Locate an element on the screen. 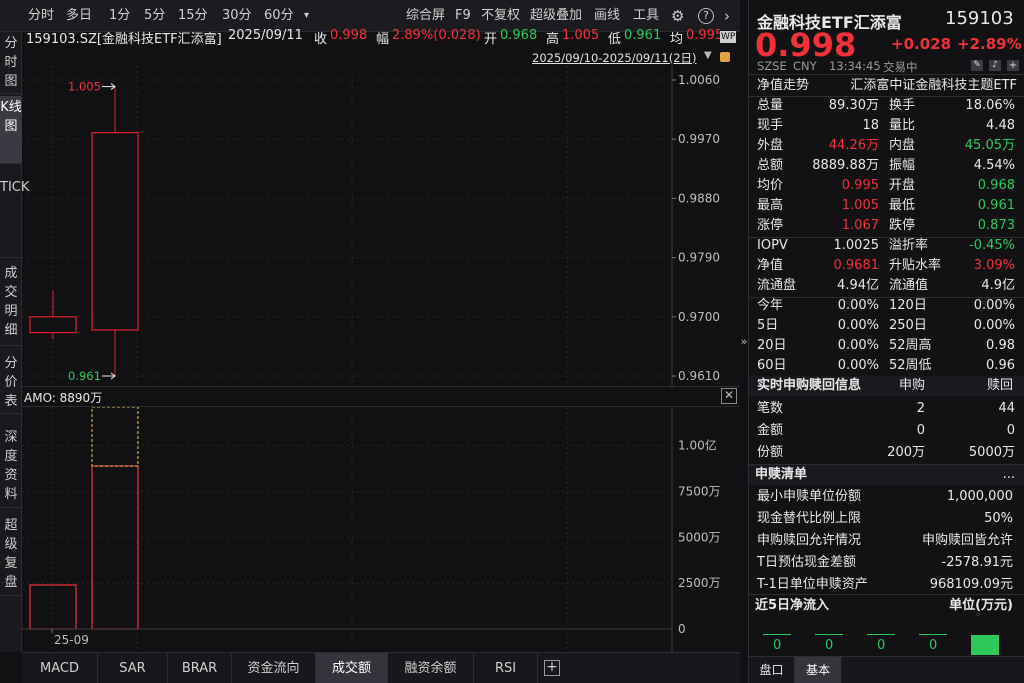 Image resolution: width=1024 pixels, height=683 pixels. stat-row: 均价0.995开盘0.968 is located at coordinates (886, 186).